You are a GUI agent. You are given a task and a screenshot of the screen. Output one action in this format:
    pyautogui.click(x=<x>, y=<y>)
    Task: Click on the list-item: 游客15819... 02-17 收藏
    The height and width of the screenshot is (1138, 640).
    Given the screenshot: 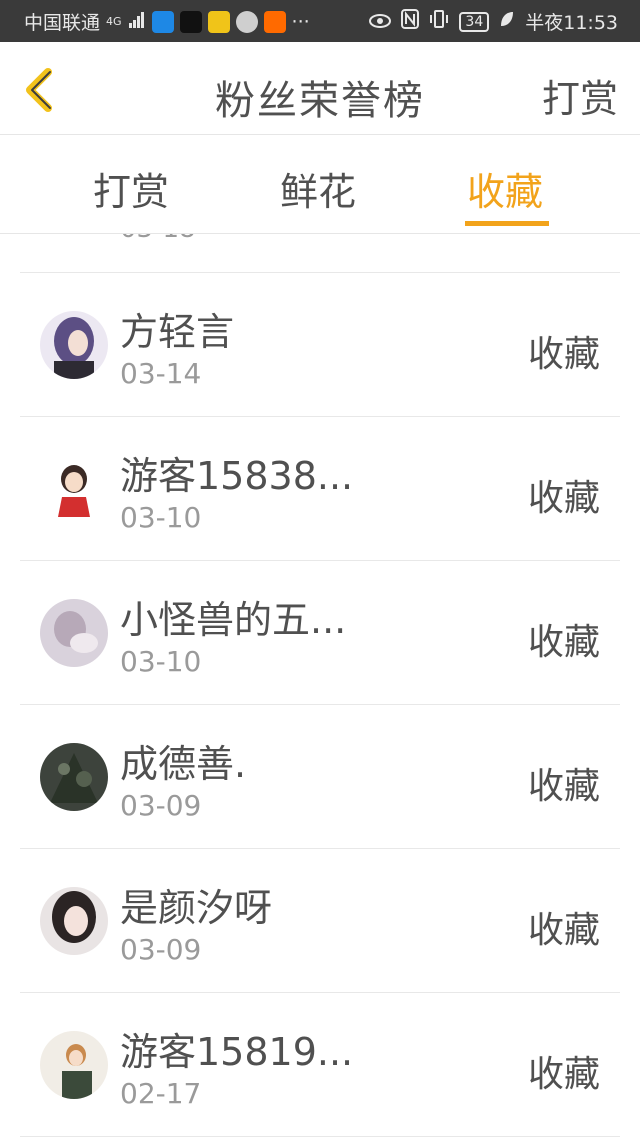 What is the action you would take?
    pyautogui.click(x=320, y=1064)
    